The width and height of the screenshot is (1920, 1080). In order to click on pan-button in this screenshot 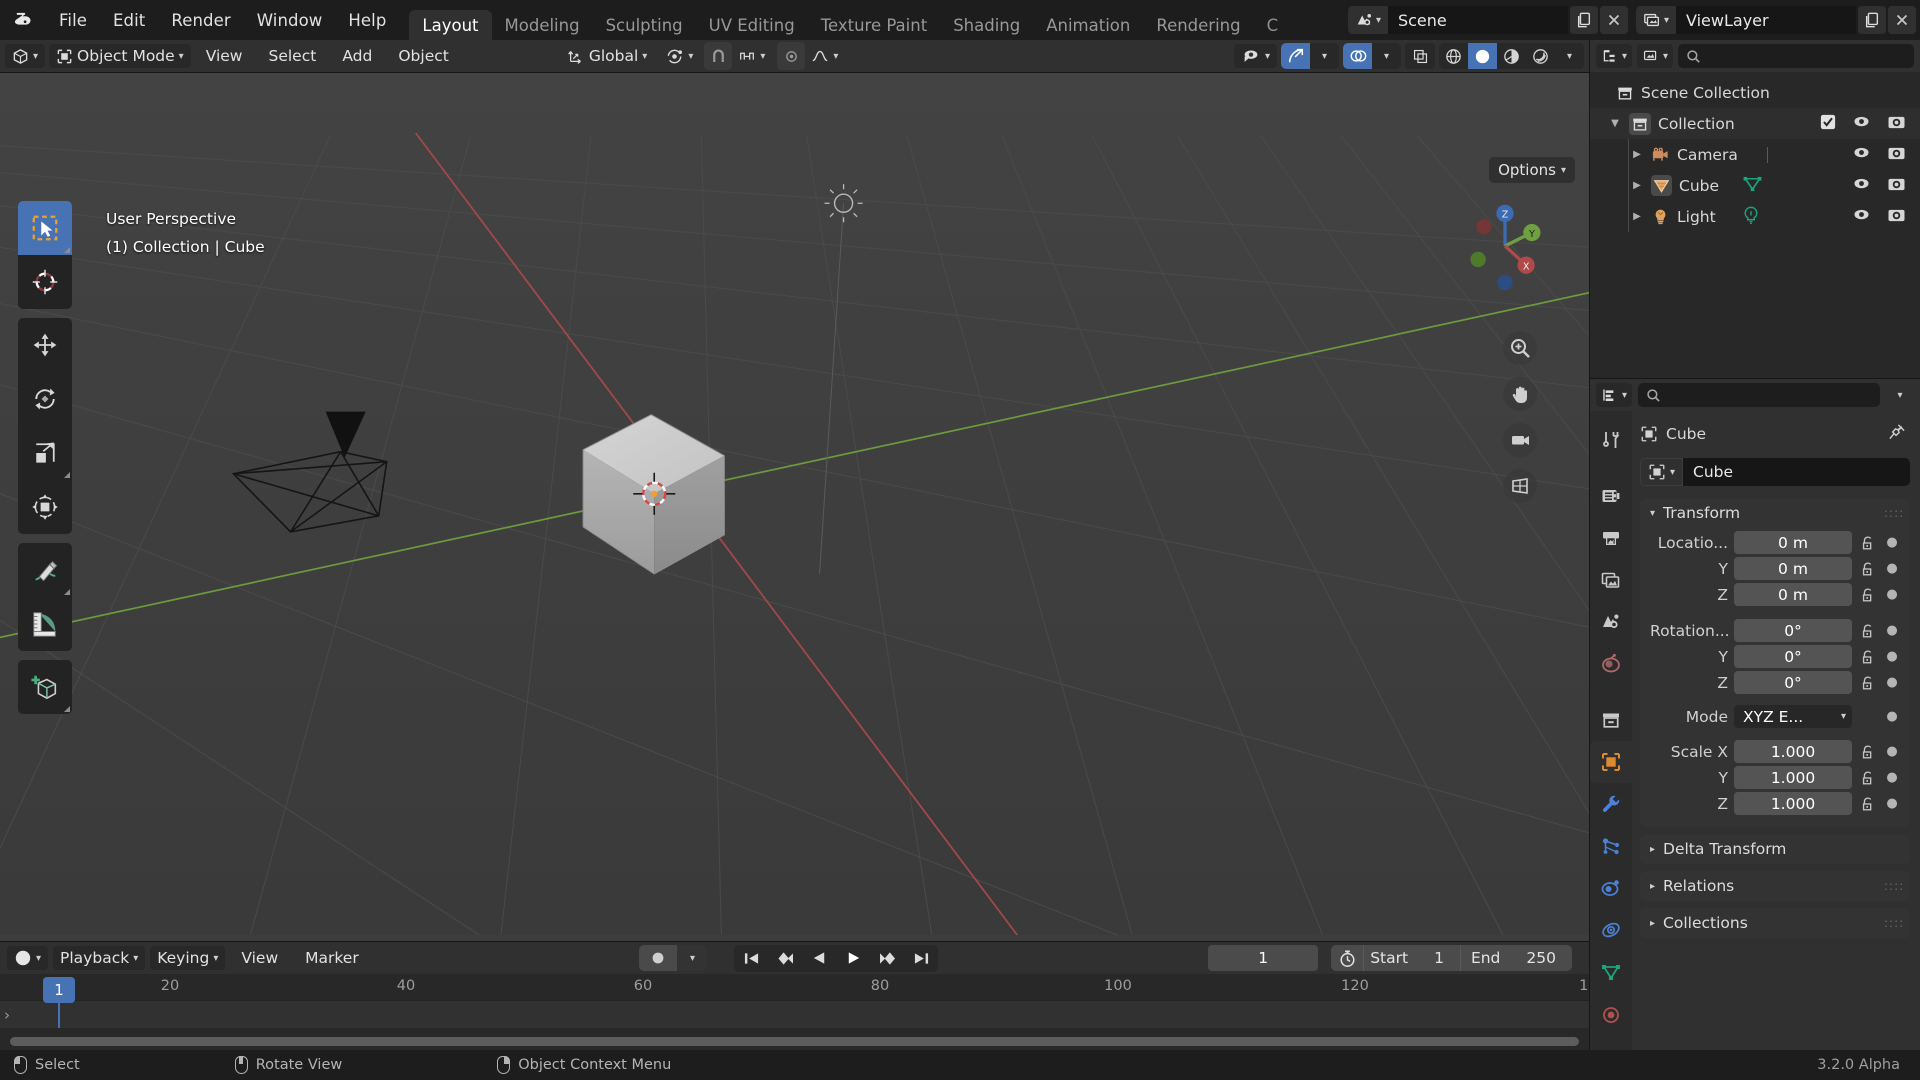, I will do `click(1520, 394)`.